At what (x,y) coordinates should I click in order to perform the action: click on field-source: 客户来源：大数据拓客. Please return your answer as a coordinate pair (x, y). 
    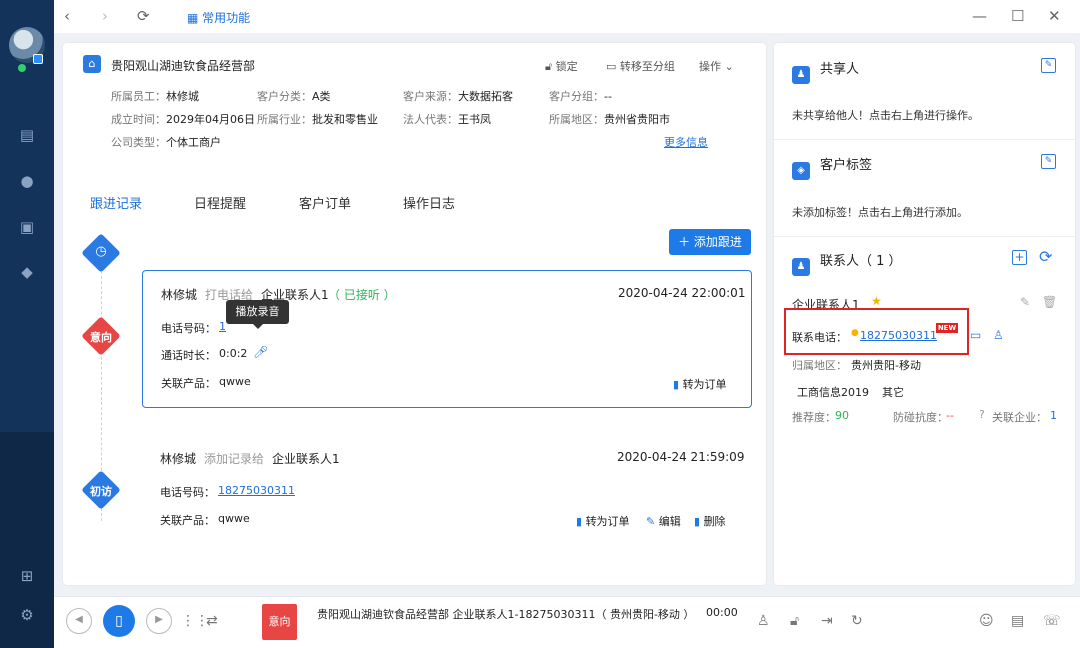
    Looking at the image, I should click on (458, 96).